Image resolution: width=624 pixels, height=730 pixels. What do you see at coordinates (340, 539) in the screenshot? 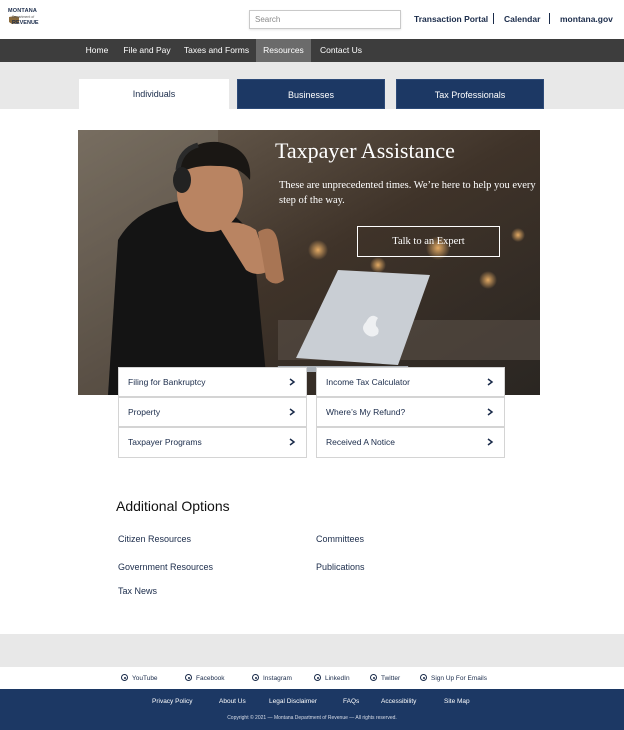
I see `committees-link: Committees` at bounding box center [340, 539].